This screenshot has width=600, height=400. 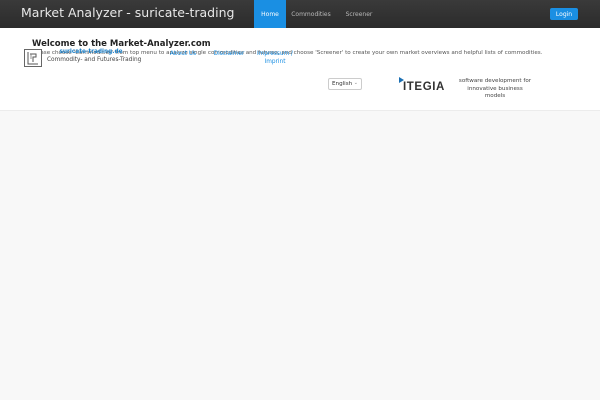 What do you see at coordinates (94, 60) in the screenshot?
I see `brand-subtitle: Commodity- and Futures-Trading` at bounding box center [94, 60].